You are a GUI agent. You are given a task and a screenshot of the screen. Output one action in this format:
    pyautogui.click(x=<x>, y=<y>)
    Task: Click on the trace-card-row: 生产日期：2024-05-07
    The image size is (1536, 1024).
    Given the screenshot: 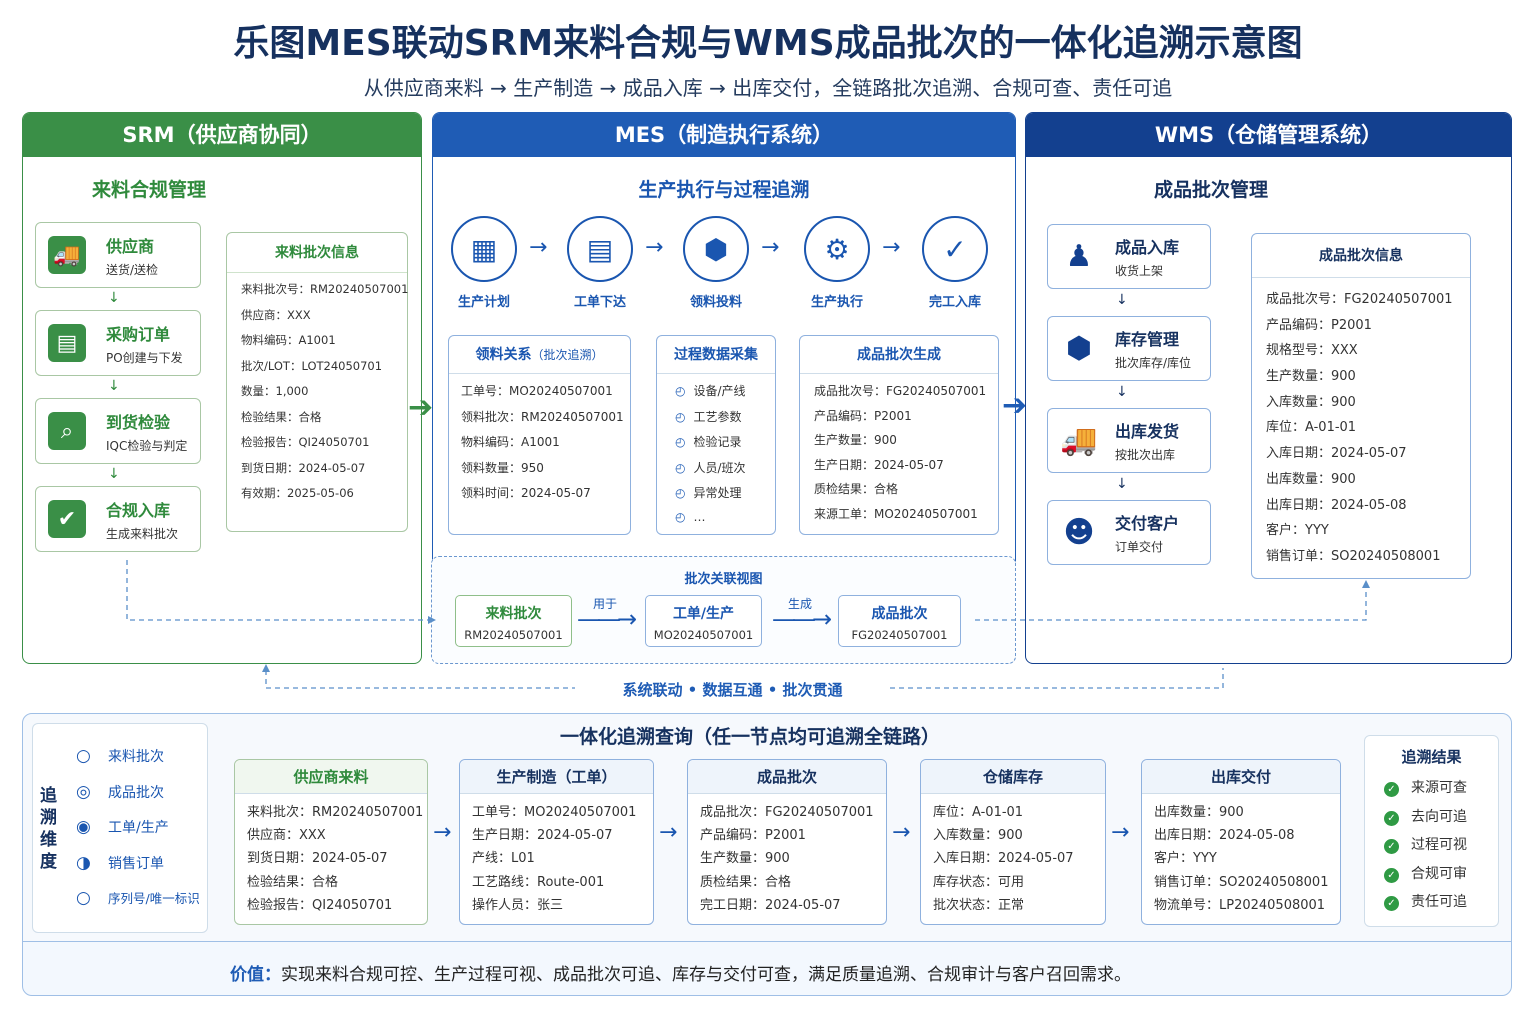 What is the action you would take?
    pyautogui.click(x=542, y=836)
    